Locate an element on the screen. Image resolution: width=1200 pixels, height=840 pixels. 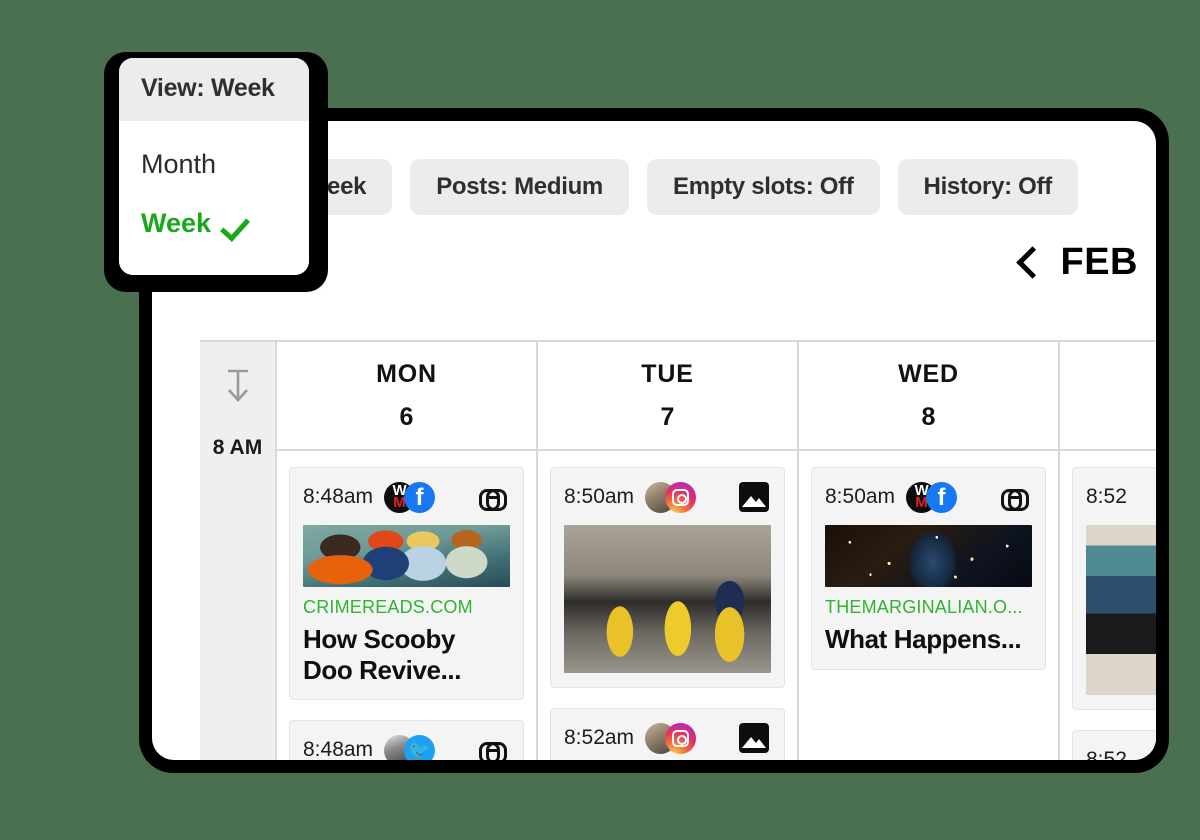
post-card-header: 8:50am WM f is located at coordinates (928, 497).